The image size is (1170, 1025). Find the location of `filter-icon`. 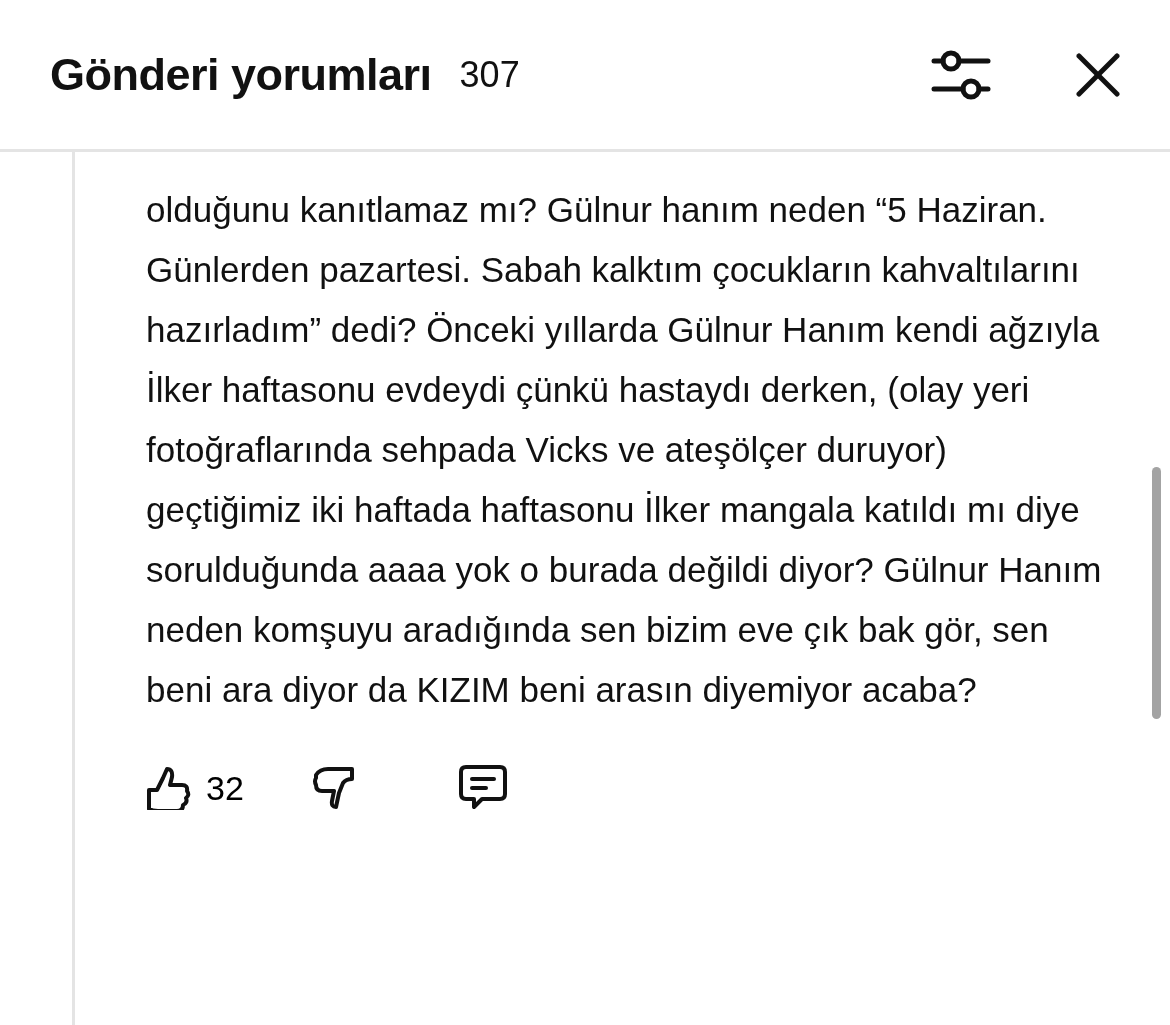

filter-icon is located at coordinates (961, 74).